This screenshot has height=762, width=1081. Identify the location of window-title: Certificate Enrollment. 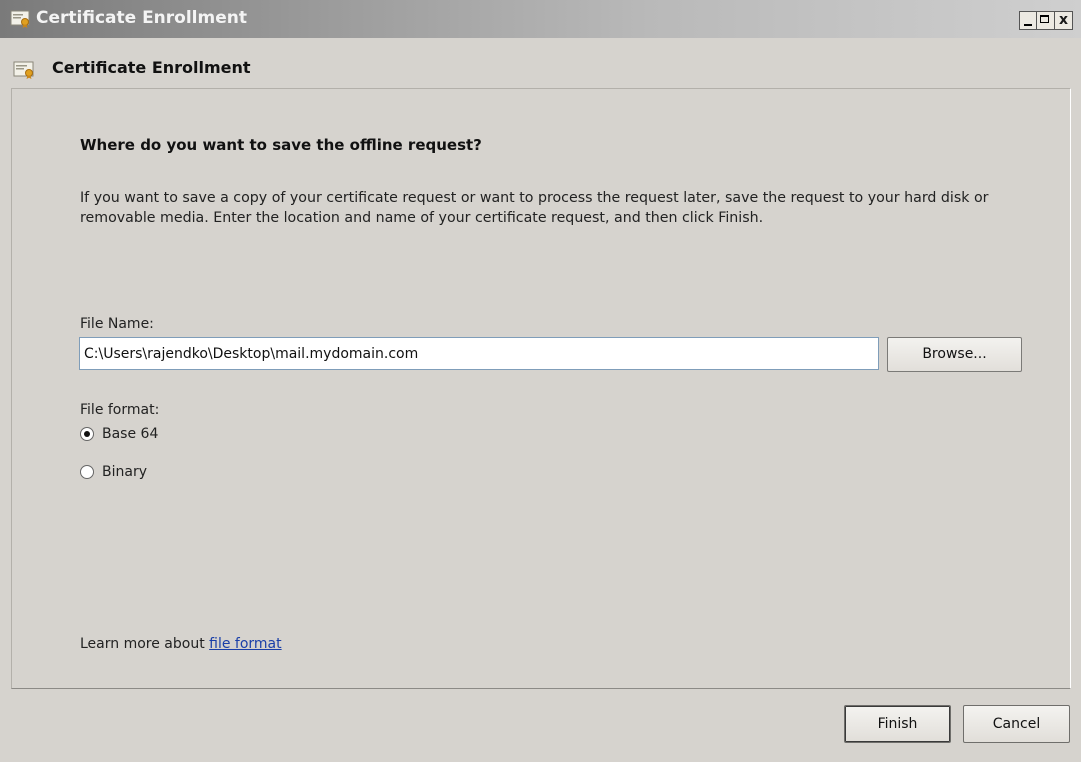
(141, 18).